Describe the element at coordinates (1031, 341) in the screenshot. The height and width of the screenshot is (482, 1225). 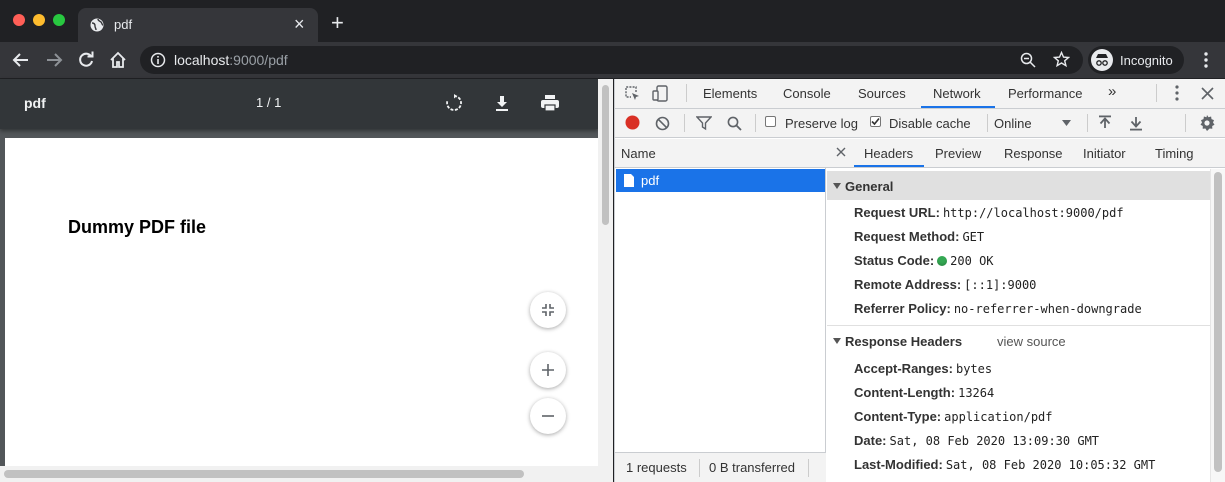
I see `view-source-link: view source` at that location.